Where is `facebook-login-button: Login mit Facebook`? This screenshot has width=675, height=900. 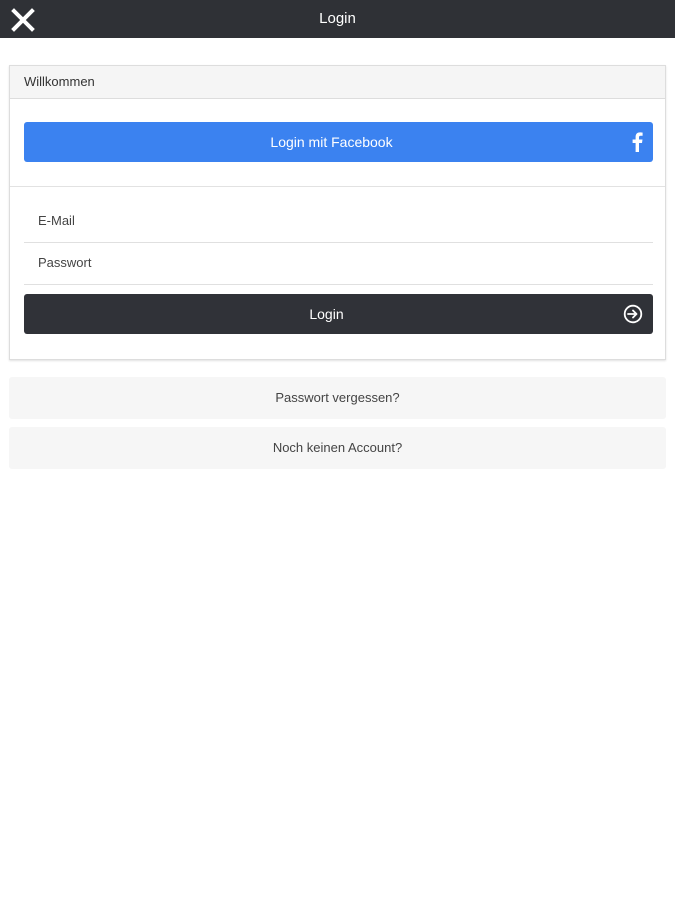 facebook-login-button: Login mit Facebook is located at coordinates (338, 142).